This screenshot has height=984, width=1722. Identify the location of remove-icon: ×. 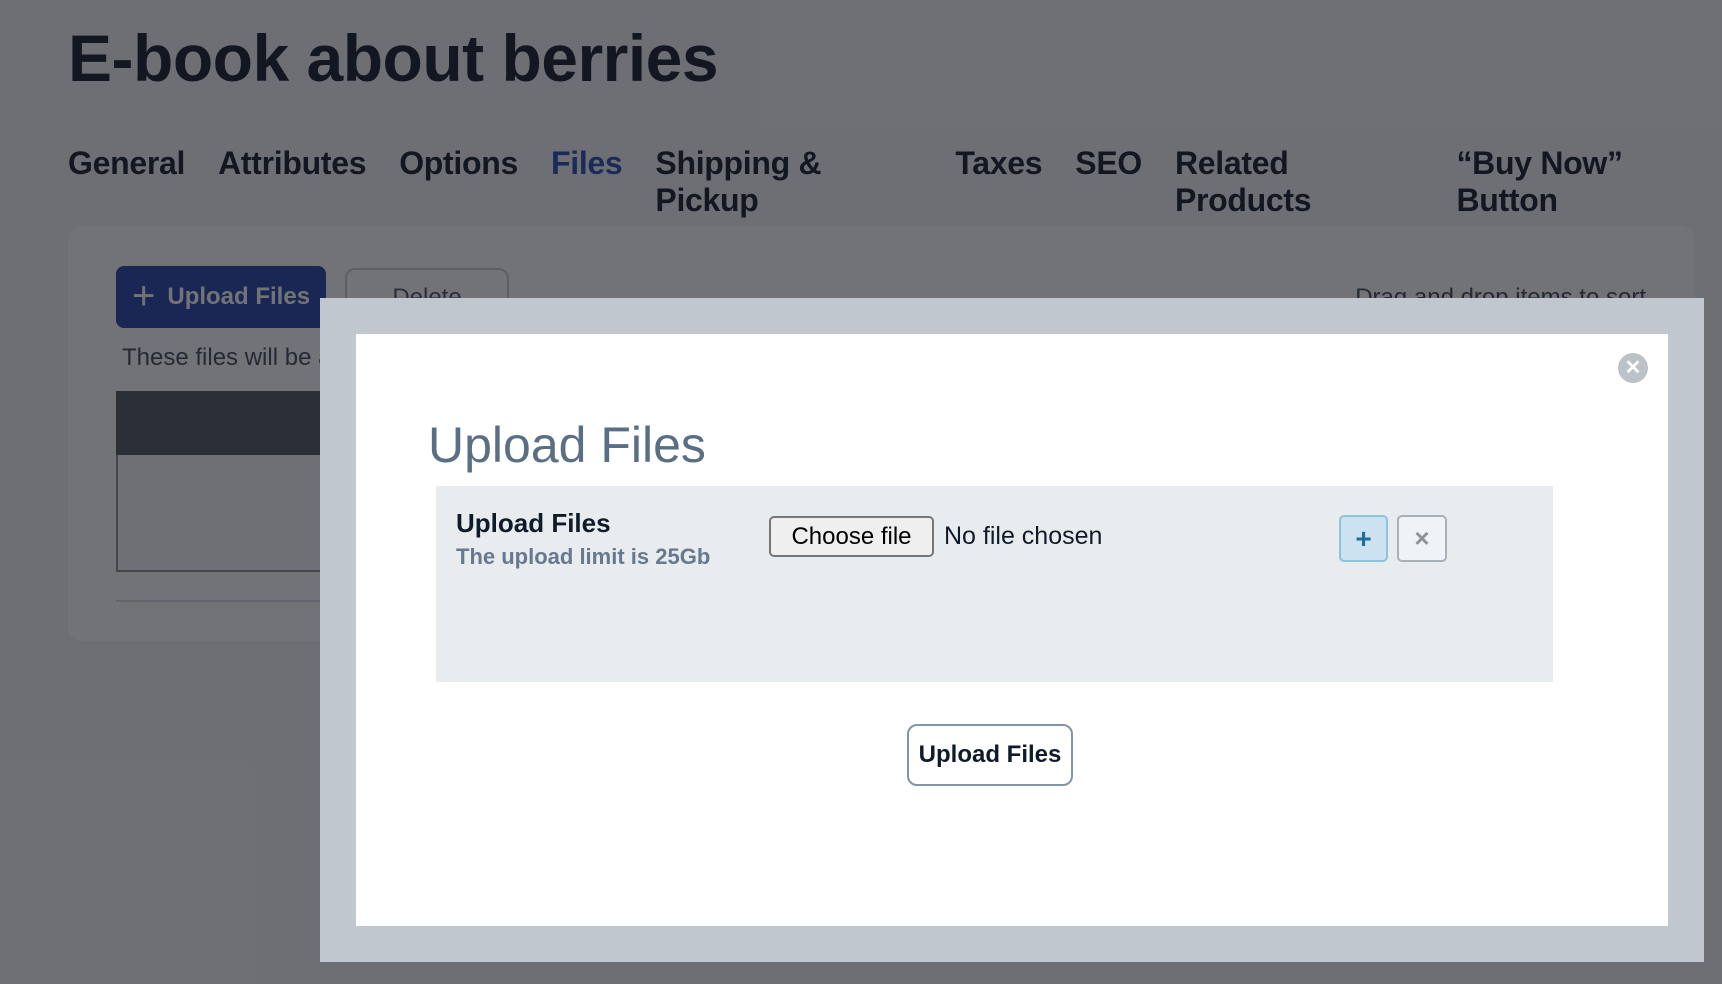
(1422, 538).